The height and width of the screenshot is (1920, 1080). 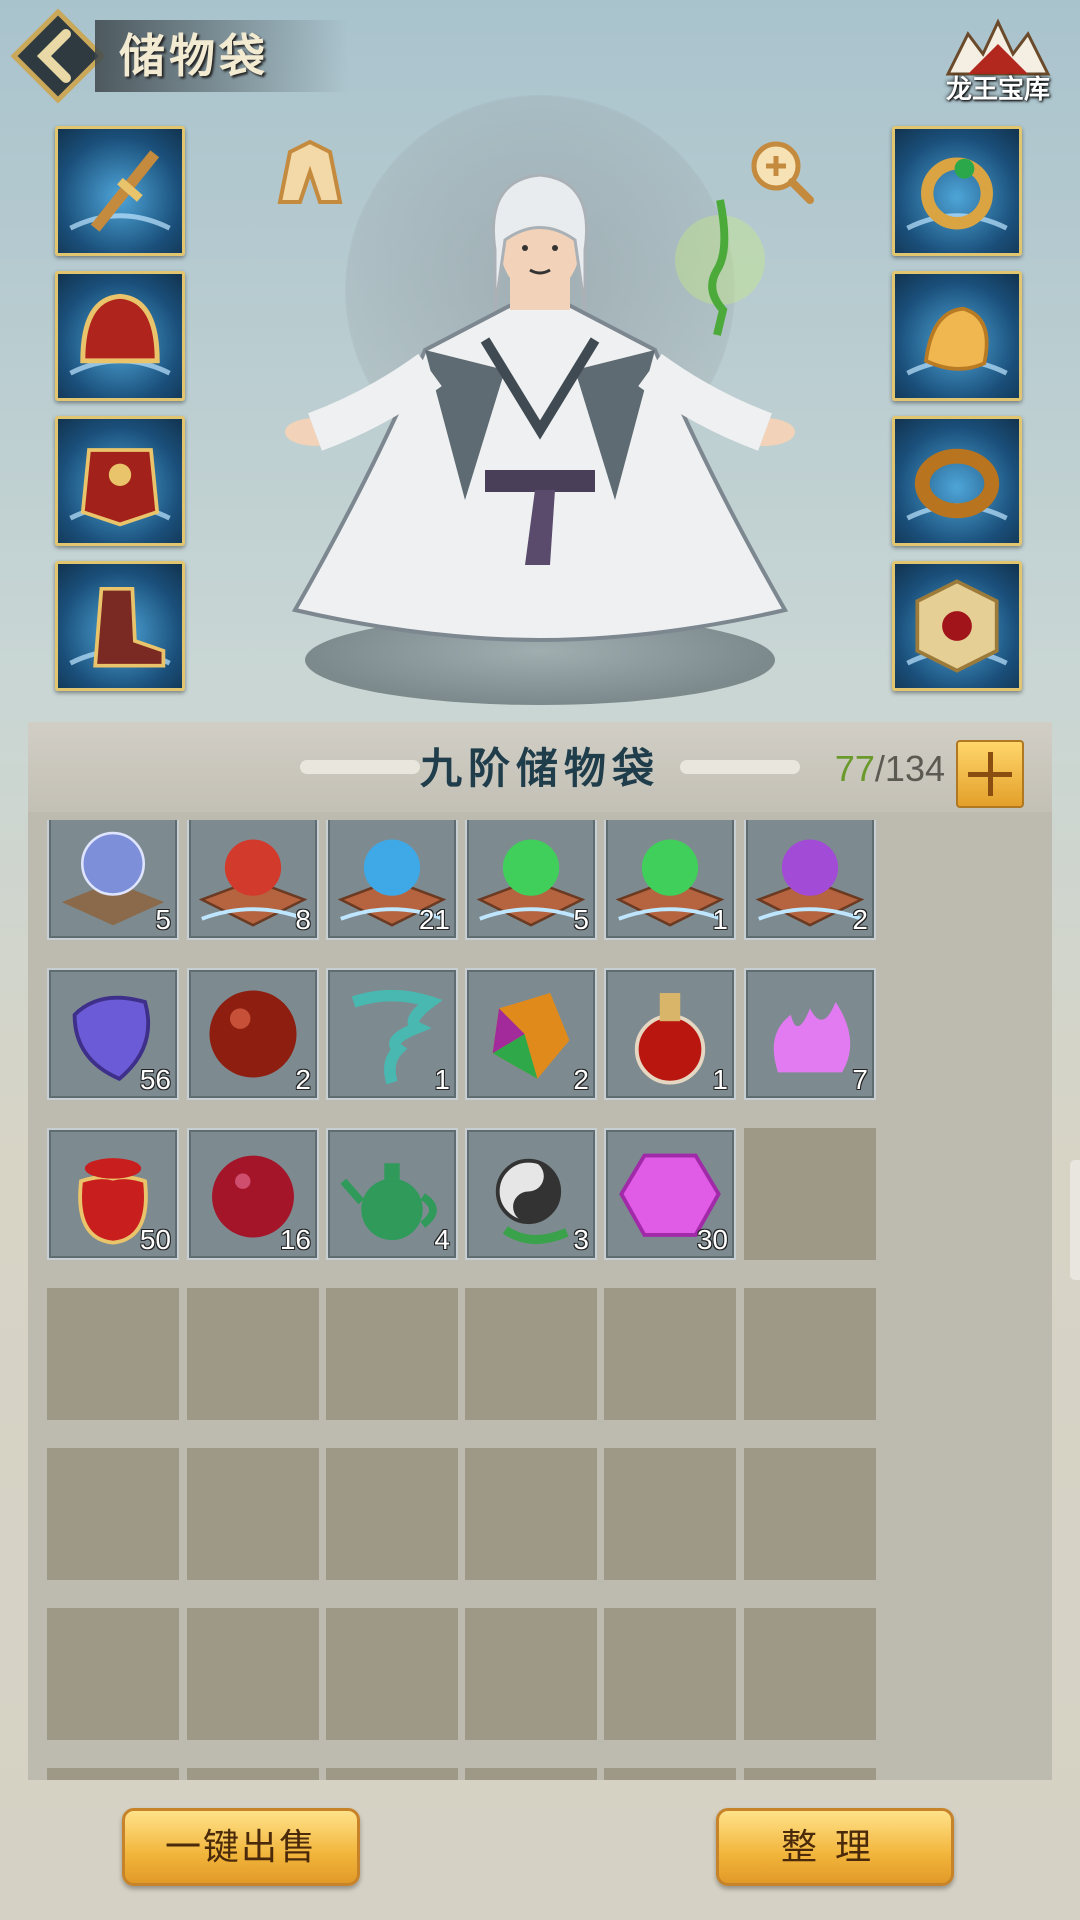 I want to click on item-quantity: 3, so click(x=581, y=1239).